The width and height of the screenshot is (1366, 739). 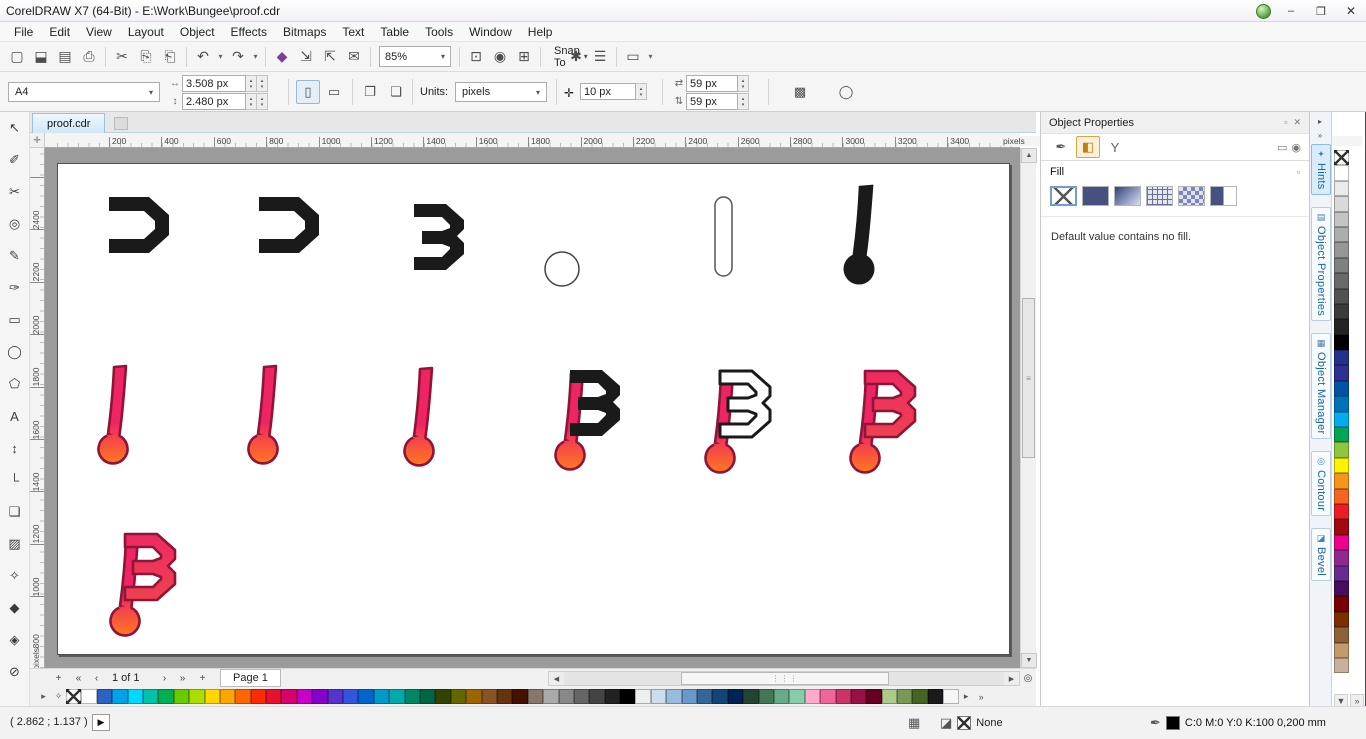 I want to click on page-height-value: 2.480 px, so click(x=214, y=101).